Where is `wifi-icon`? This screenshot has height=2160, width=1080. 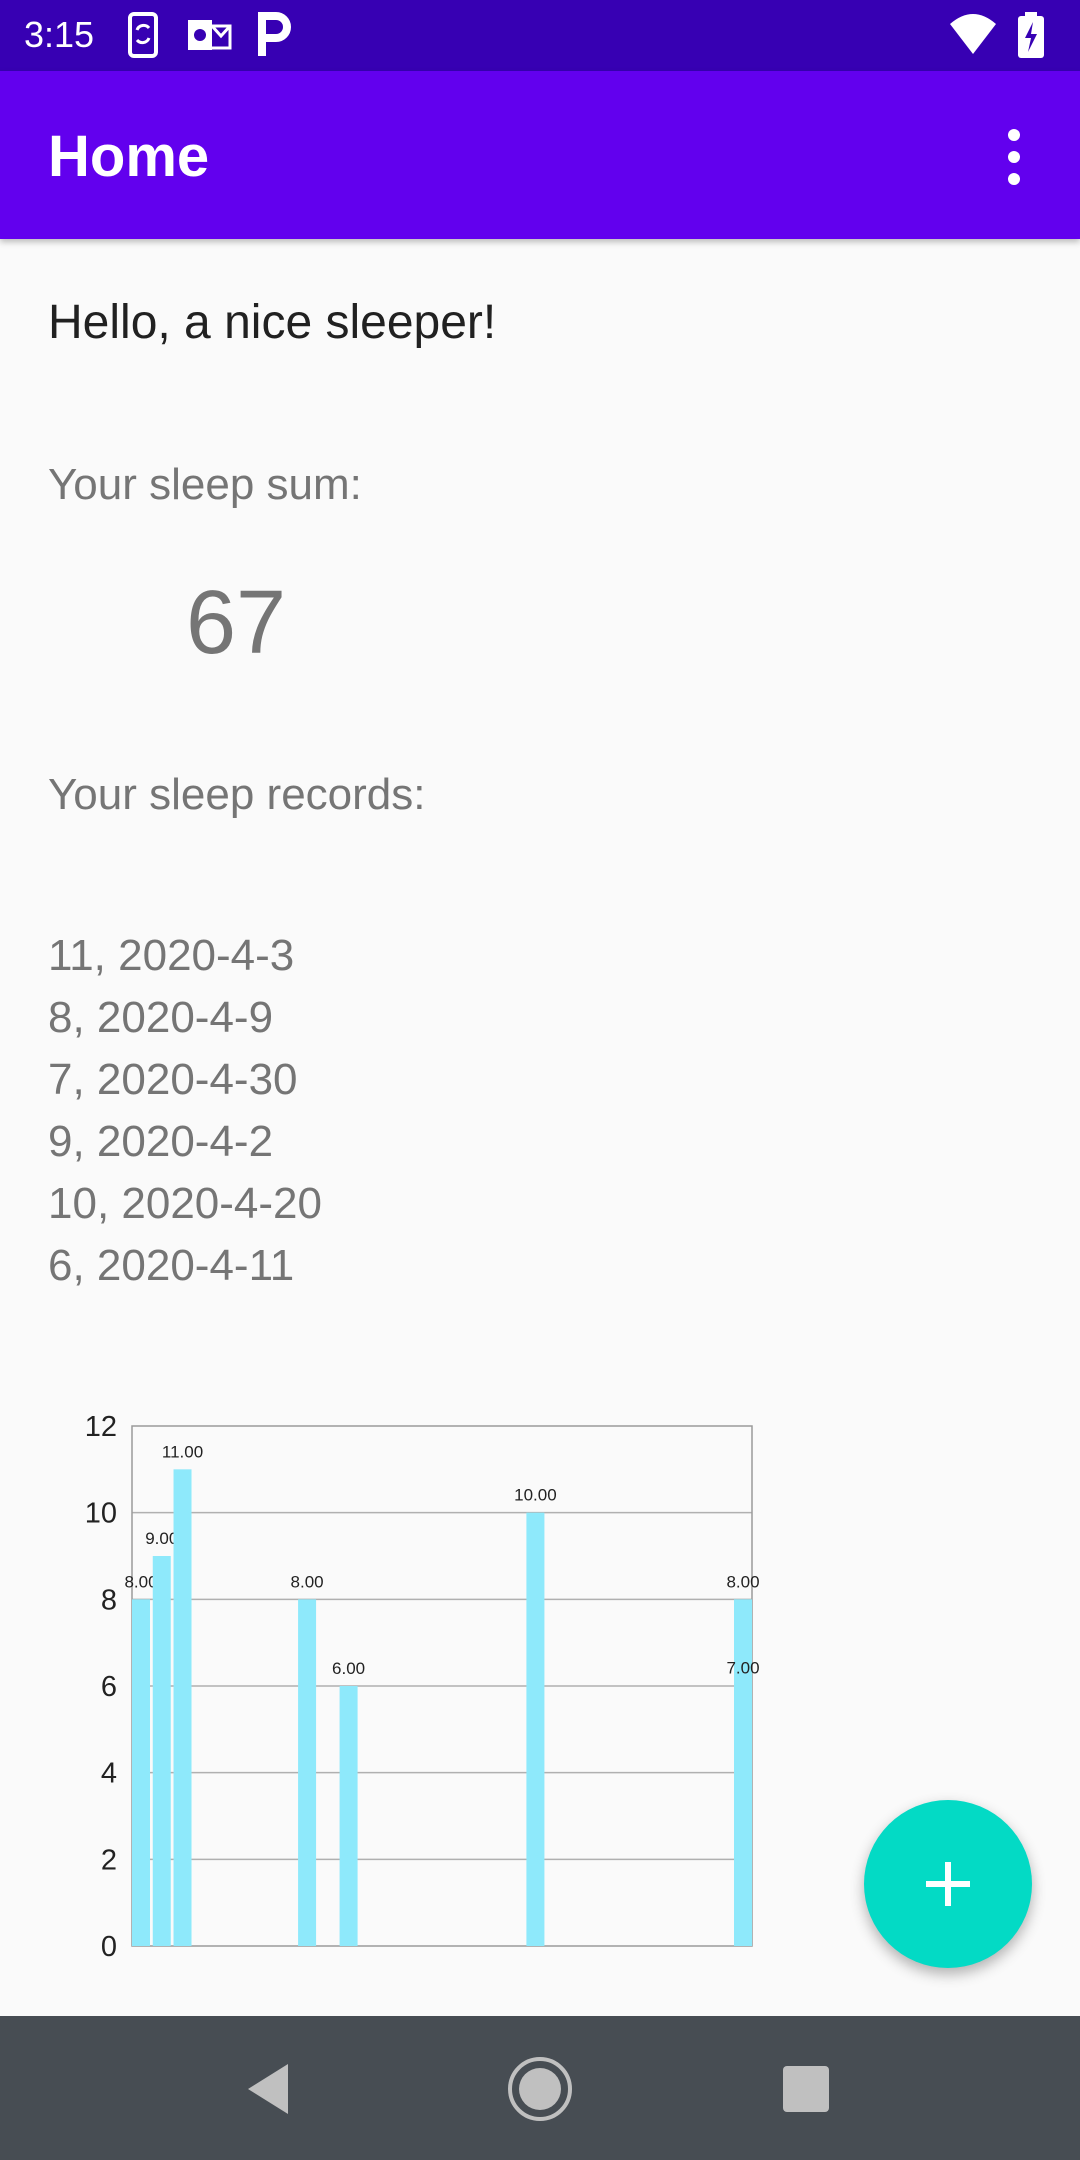
wifi-icon is located at coordinates (973, 34).